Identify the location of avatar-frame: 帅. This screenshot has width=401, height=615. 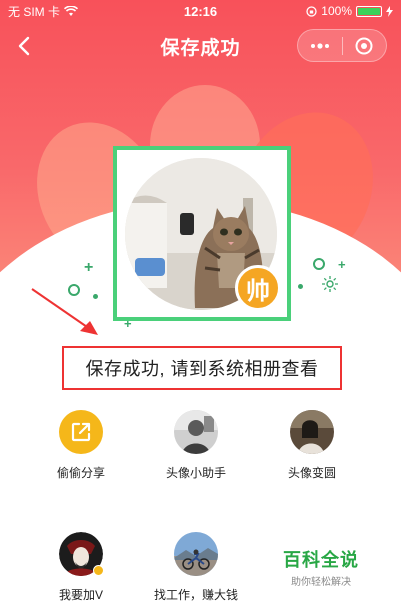
(202, 233).